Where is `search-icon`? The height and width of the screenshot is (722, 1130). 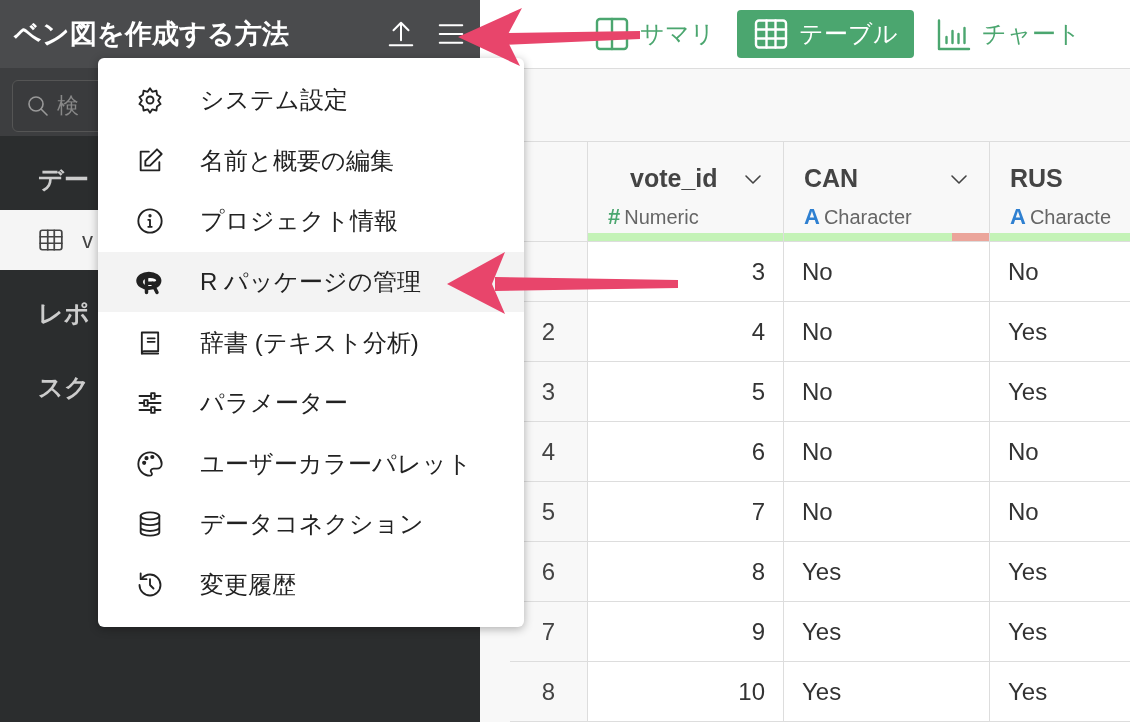
search-icon is located at coordinates (38, 106).